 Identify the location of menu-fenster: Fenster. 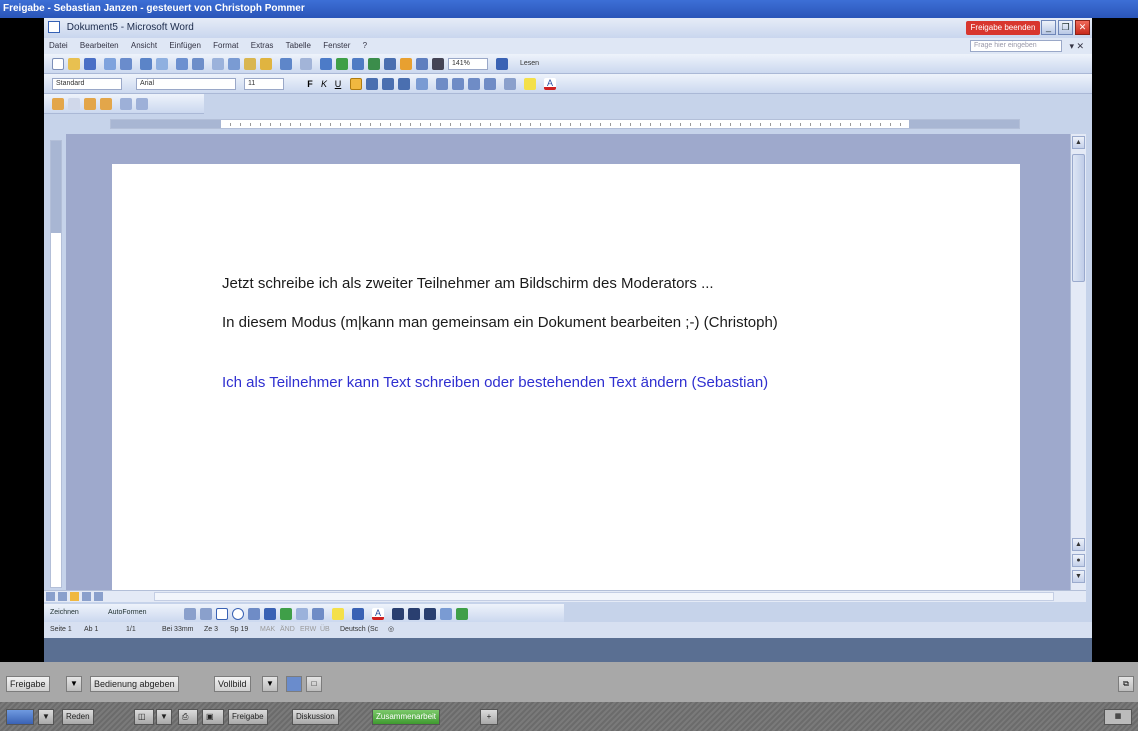
(336, 46).